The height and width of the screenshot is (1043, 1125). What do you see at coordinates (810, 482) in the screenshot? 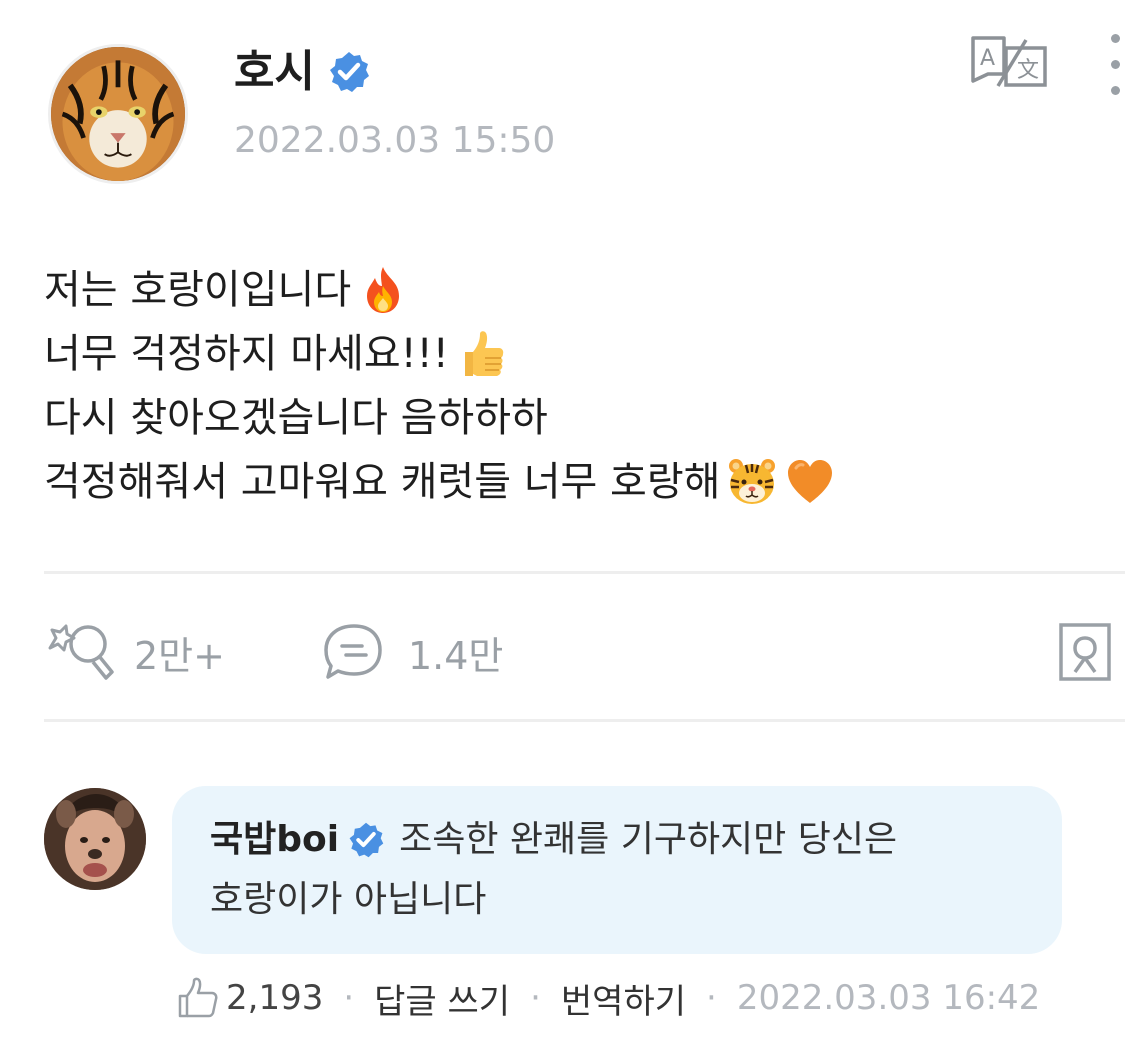
I see `orange-heart-emoji-icon` at bounding box center [810, 482].